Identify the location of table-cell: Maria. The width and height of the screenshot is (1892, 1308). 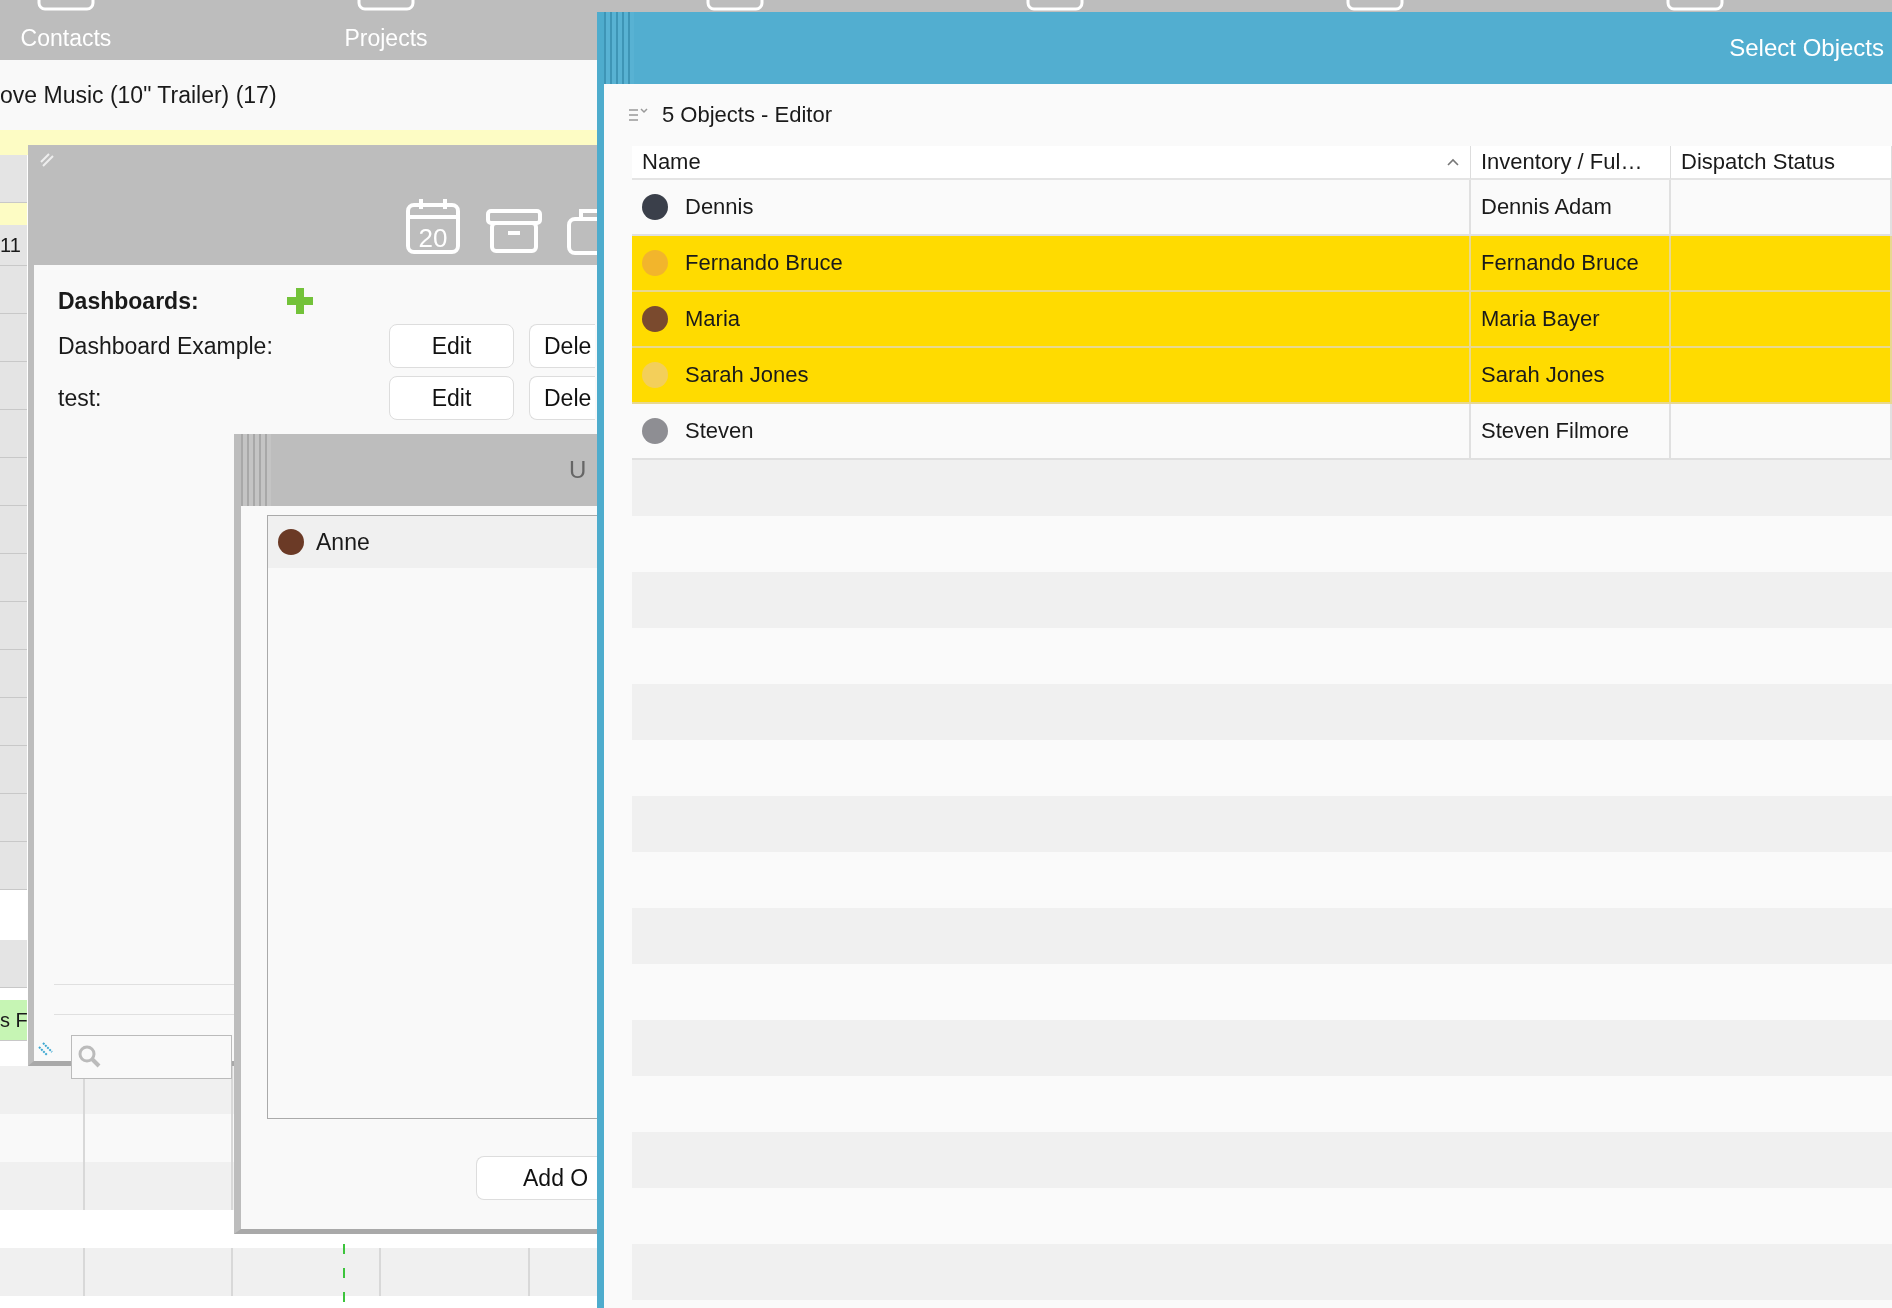
(712, 319).